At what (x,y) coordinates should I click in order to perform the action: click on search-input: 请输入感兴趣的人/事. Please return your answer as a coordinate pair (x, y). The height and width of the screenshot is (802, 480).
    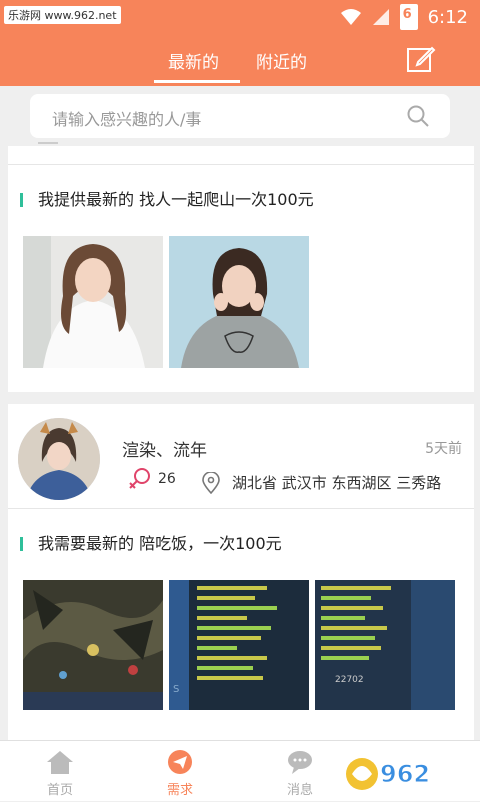
    Looking at the image, I should click on (240, 116).